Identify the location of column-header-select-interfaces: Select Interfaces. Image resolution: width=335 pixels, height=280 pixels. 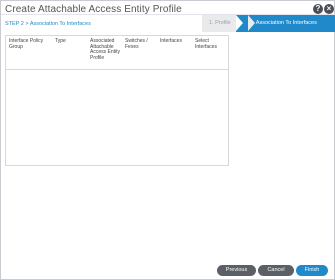
(211, 44).